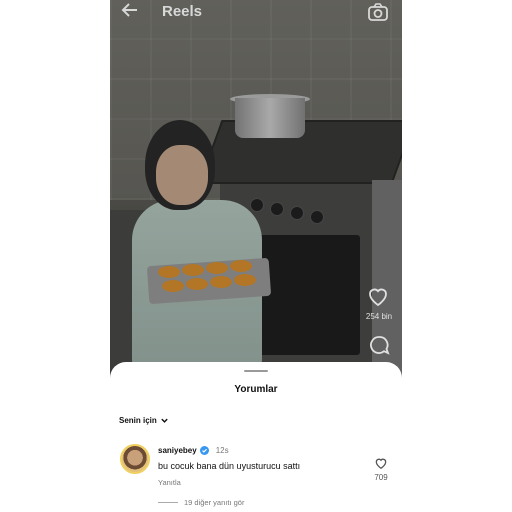  What do you see at coordinates (256, 371) in the screenshot?
I see `drag-handle` at bounding box center [256, 371].